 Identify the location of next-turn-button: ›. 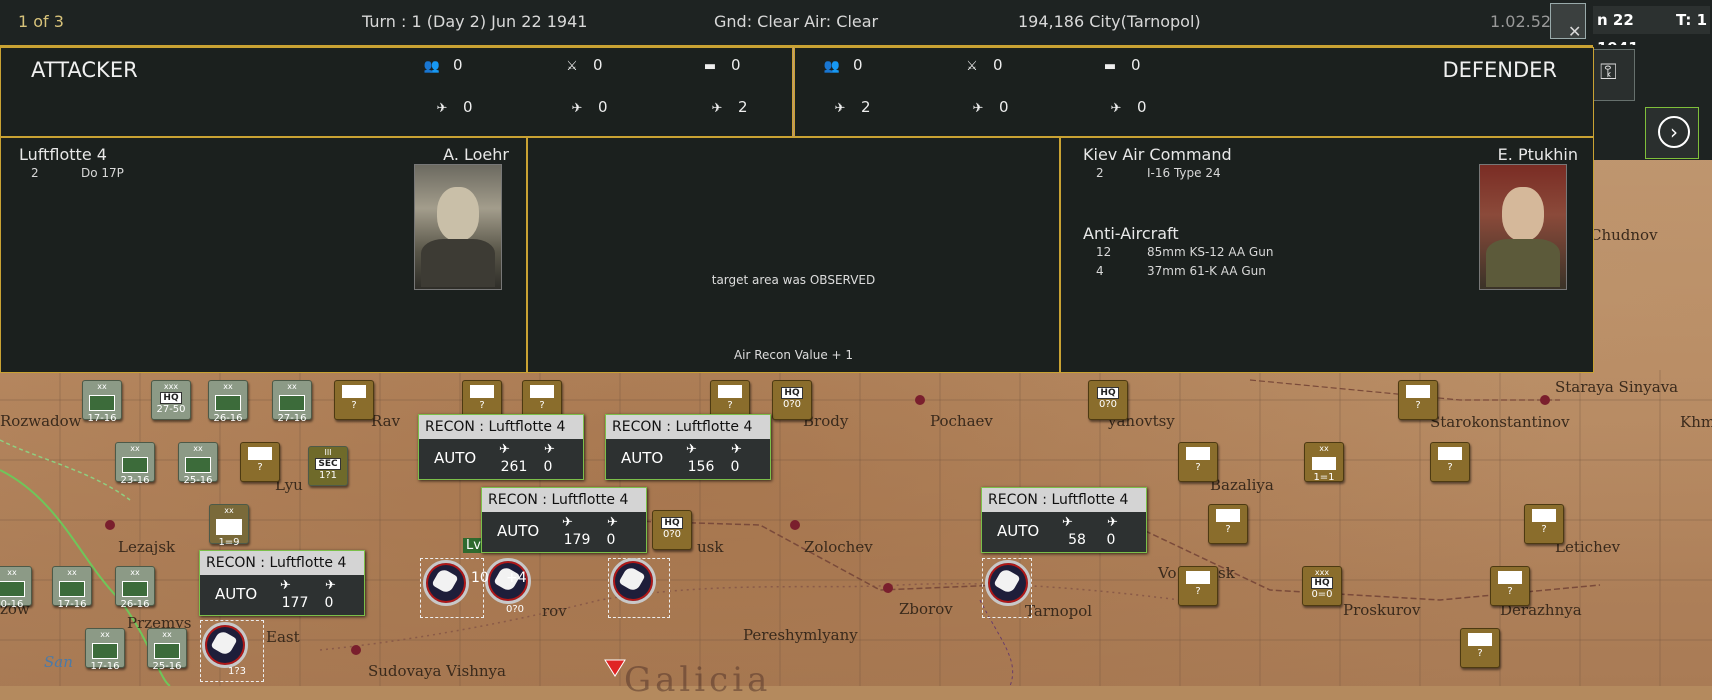
(1672, 133).